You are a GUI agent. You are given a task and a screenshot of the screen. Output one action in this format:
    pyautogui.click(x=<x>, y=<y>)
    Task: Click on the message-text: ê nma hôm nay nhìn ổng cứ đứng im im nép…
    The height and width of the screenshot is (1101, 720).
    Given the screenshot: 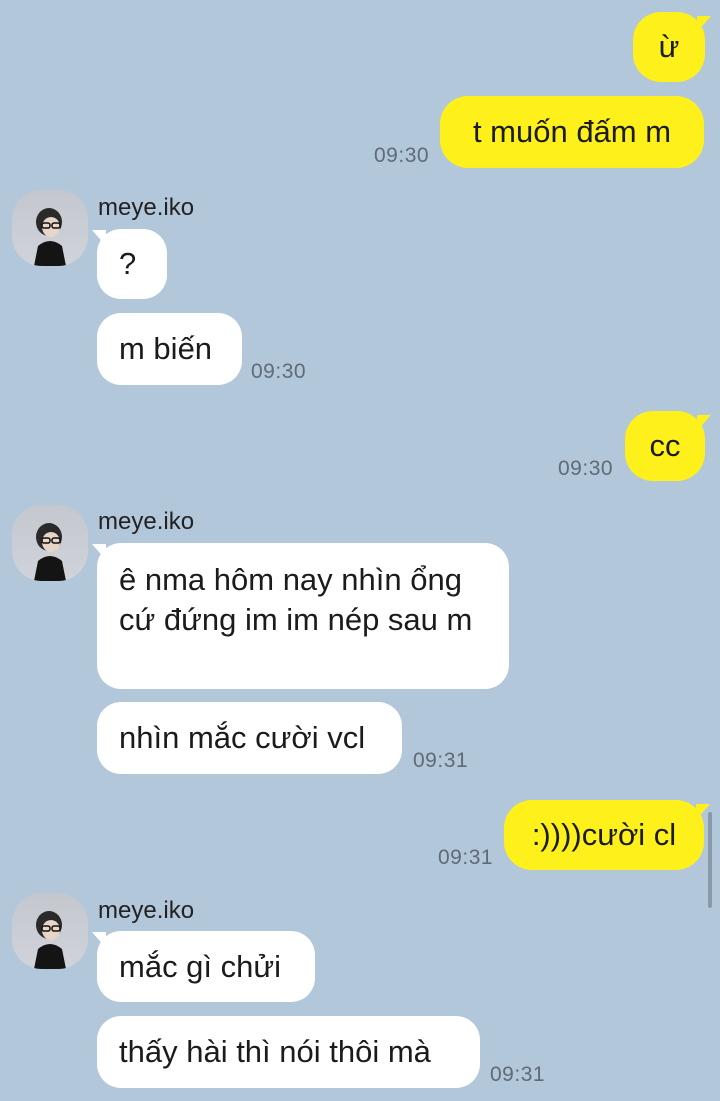 What is the action you would take?
    pyautogui.click(x=296, y=599)
    